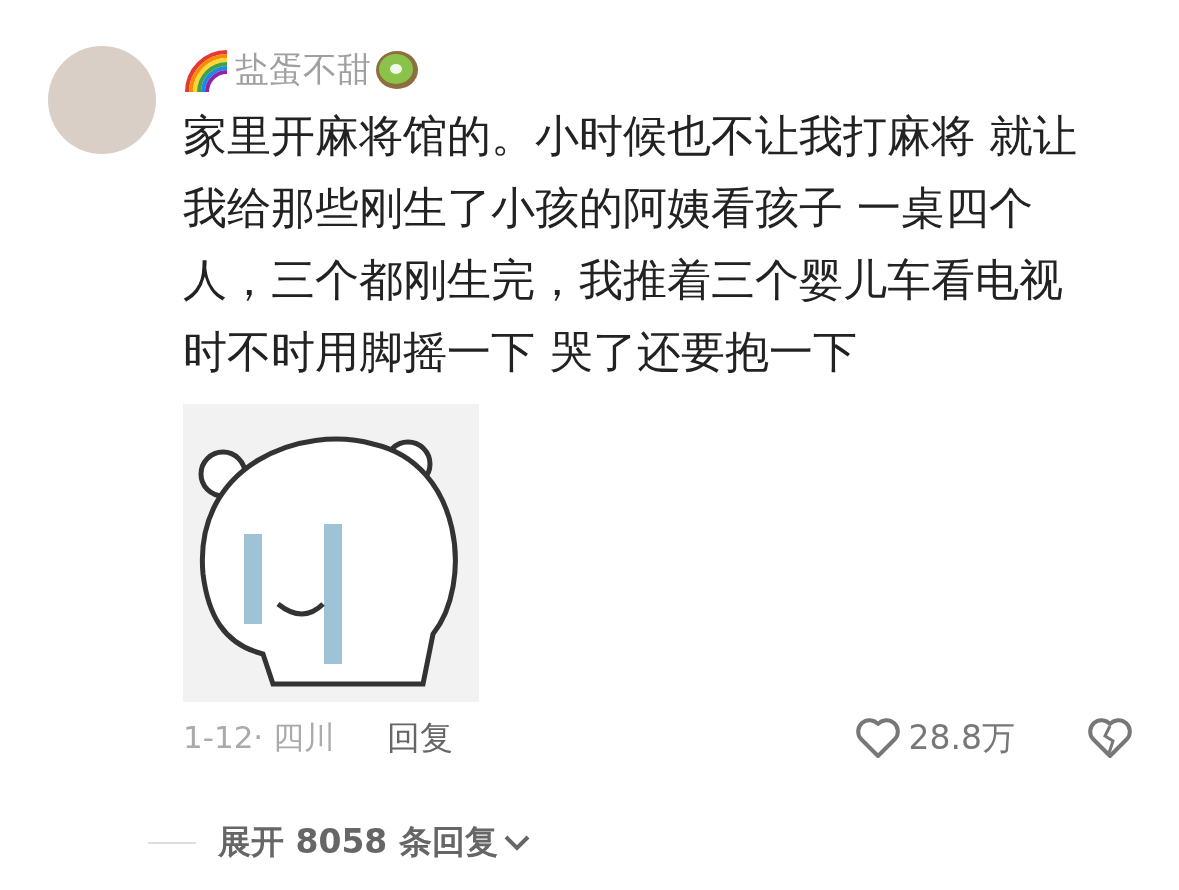 The width and height of the screenshot is (1179, 890). What do you see at coordinates (934, 738) in the screenshot?
I see `like-button: 28.8万` at bounding box center [934, 738].